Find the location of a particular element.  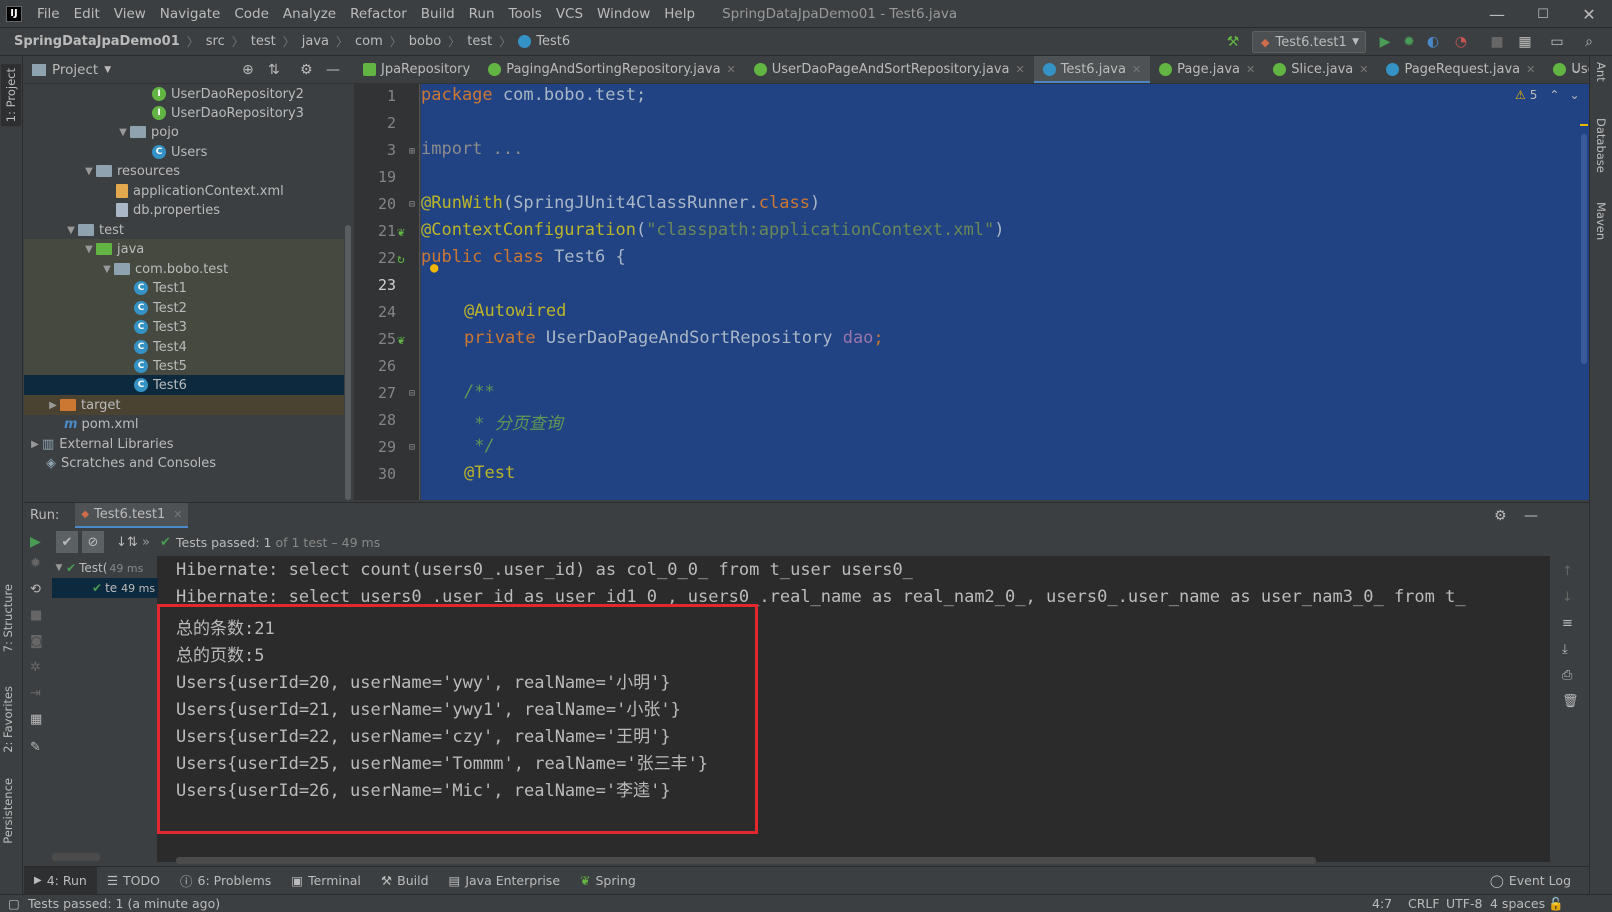

scroll-to-end-icon: ⤓ is located at coordinates (1565, 649).